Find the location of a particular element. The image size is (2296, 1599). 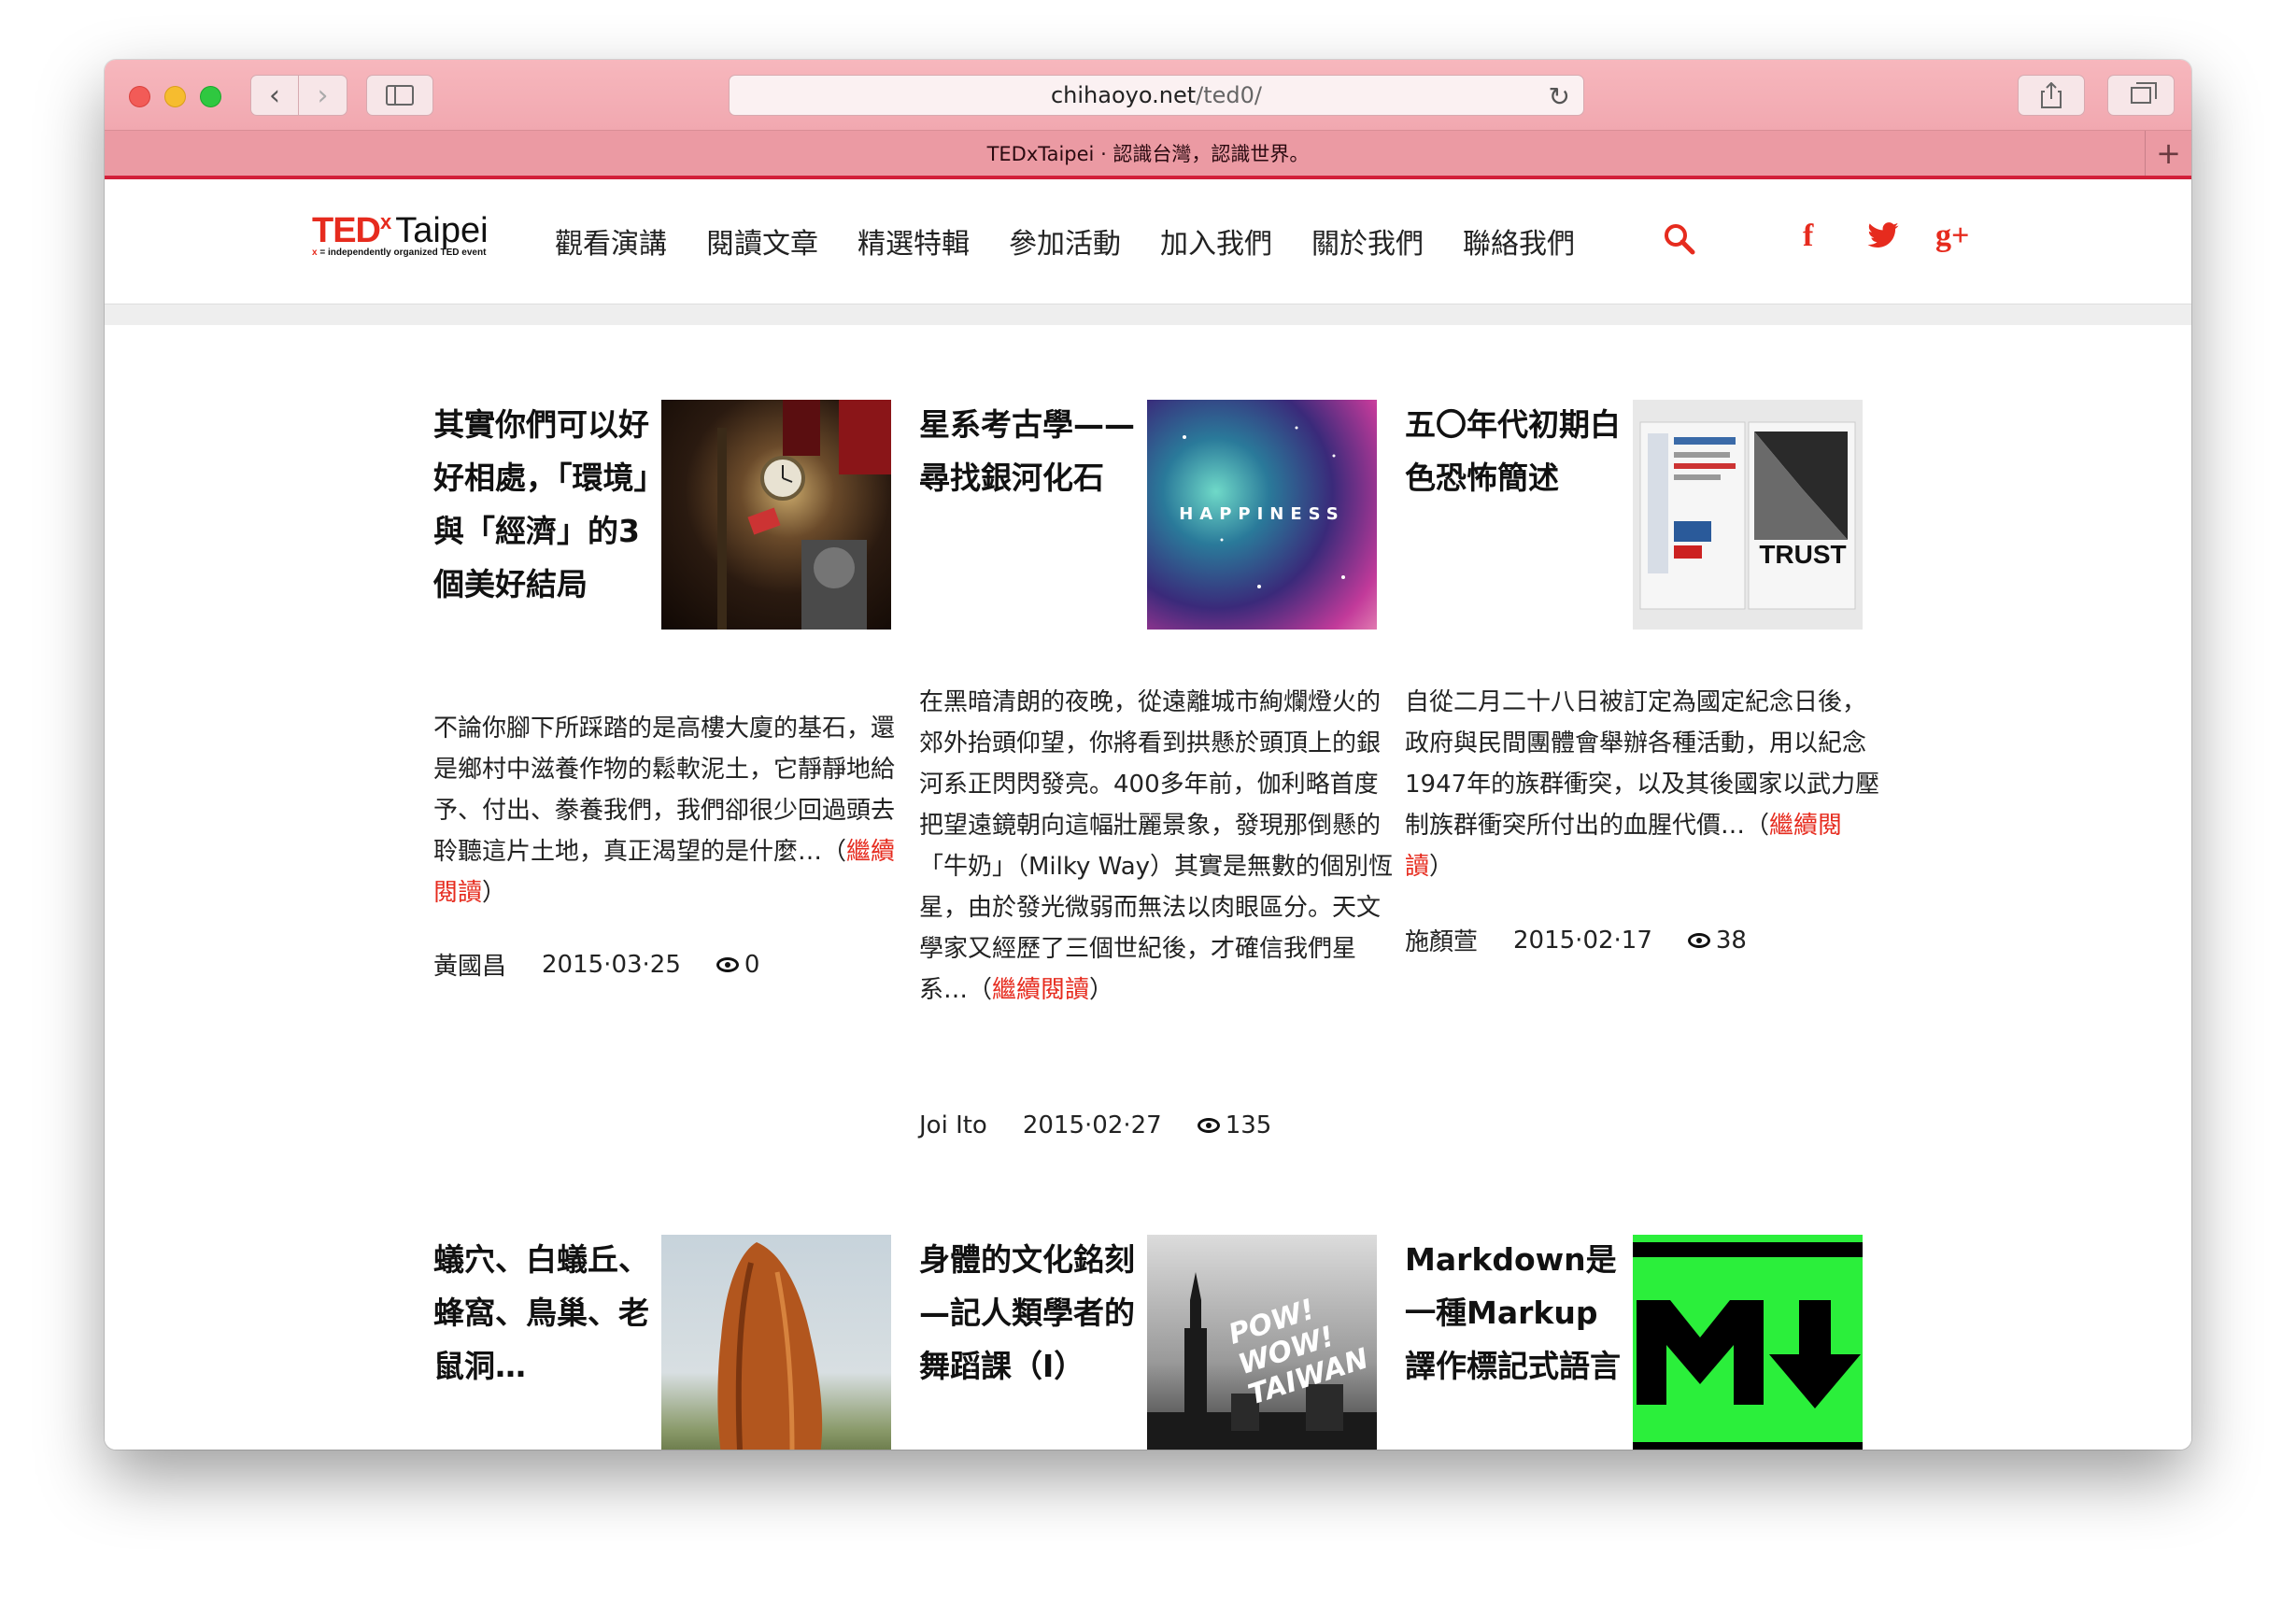

article-meta: 黃國昌 2015·03·25 0 is located at coordinates (596, 964).